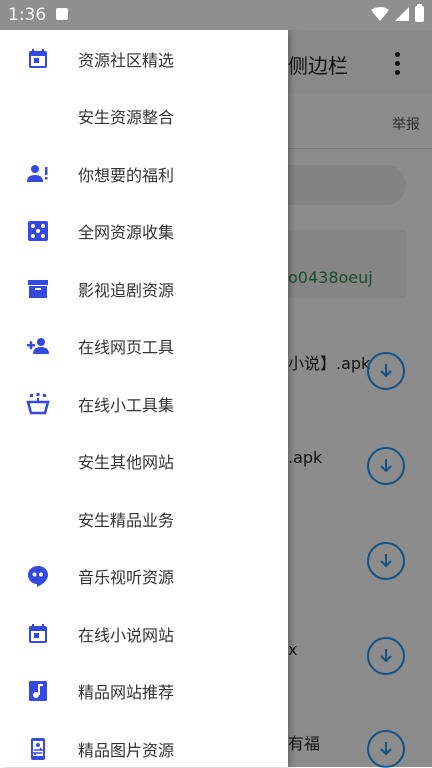 The height and width of the screenshot is (768, 432). I want to click on signal-icon, so click(402, 14).